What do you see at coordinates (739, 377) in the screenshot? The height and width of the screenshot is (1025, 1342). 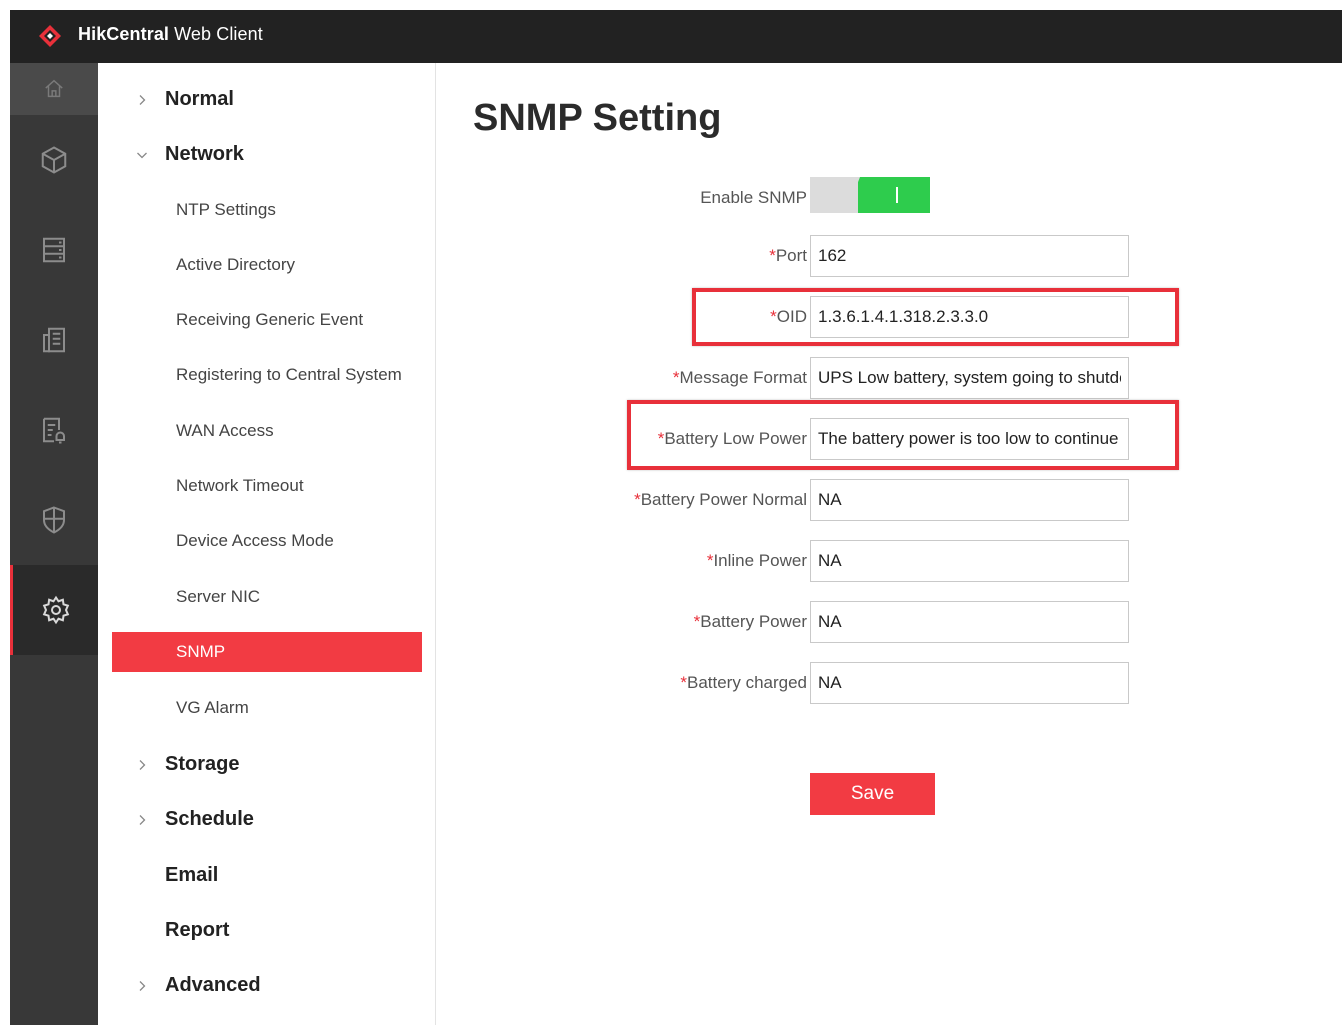 I see `message-format-label: *Message Format` at bounding box center [739, 377].